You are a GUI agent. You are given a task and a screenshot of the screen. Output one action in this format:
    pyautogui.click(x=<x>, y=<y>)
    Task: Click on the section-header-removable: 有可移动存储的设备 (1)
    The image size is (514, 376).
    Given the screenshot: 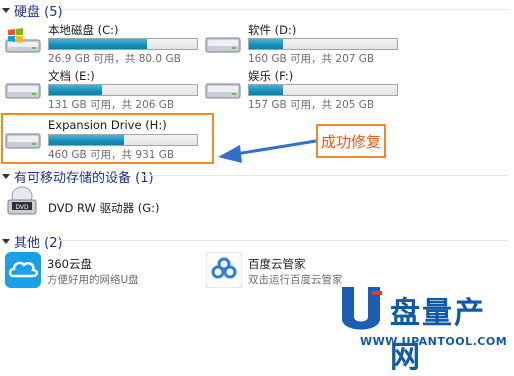 What is the action you would take?
    pyautogui.click(x=77, y=176)
    